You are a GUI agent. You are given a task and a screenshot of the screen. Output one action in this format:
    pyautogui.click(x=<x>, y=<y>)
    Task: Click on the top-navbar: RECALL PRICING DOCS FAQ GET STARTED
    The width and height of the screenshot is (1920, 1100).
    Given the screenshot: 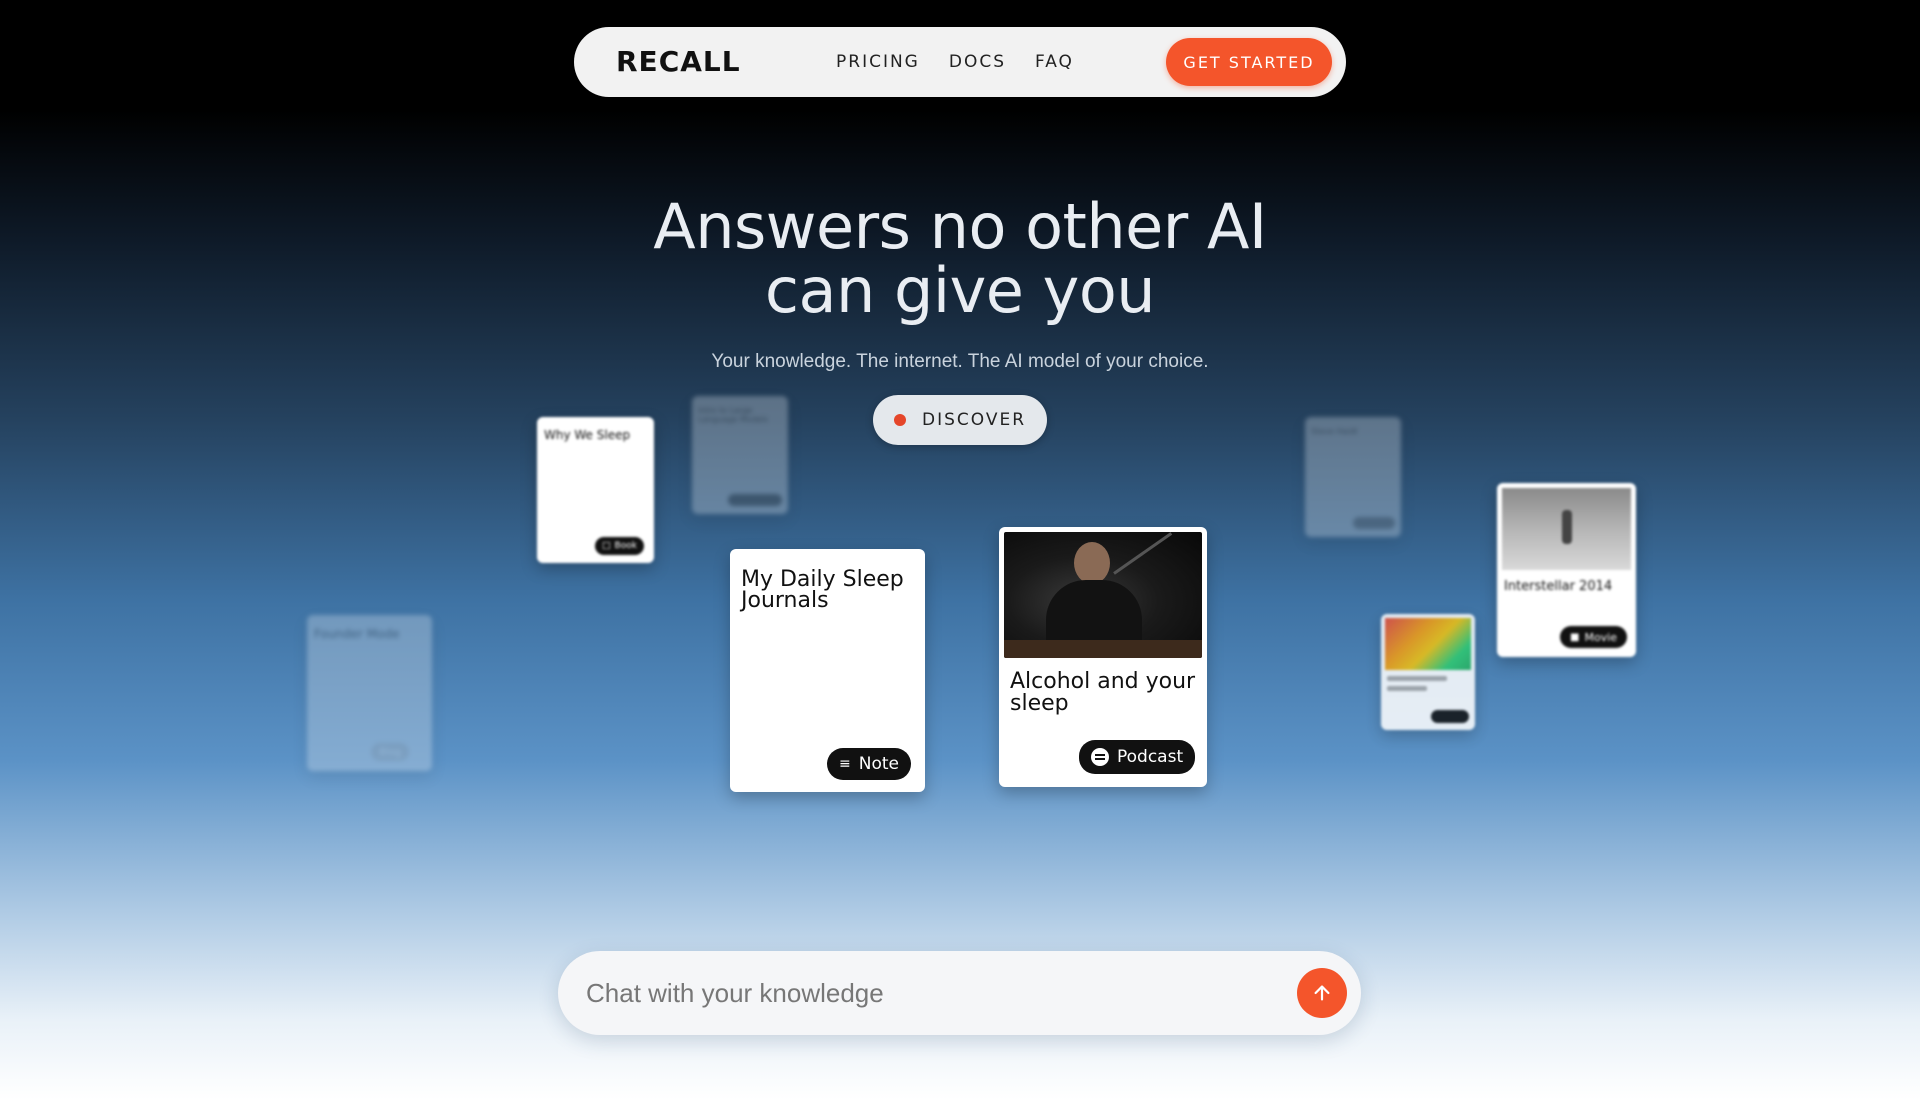 What is the action you would take?
    pyautogui.click(x=960, y=62)
    